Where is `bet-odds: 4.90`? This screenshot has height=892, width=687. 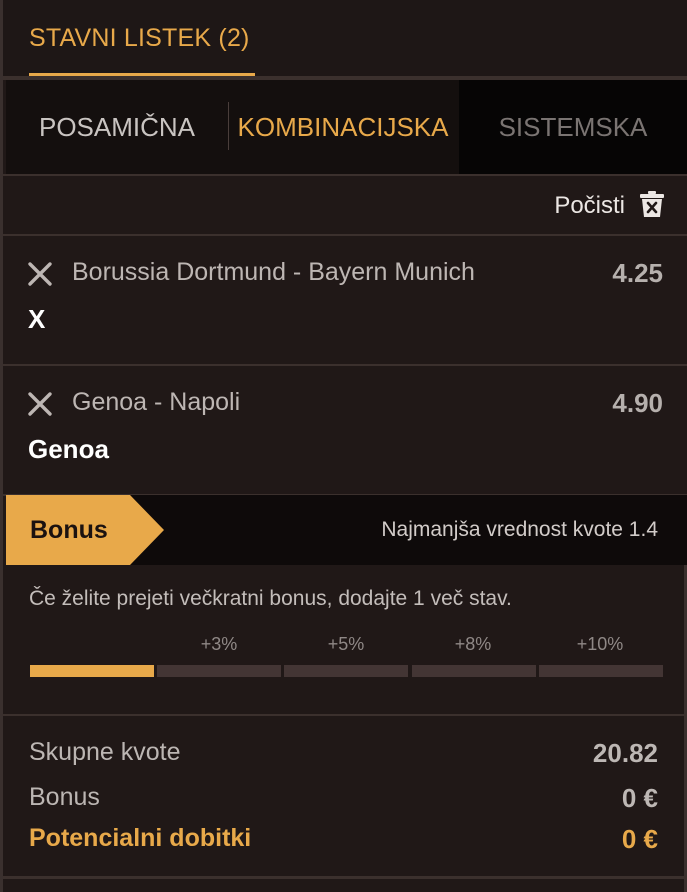 bet-odds: 4.90 is located at coordinates (637, 403).